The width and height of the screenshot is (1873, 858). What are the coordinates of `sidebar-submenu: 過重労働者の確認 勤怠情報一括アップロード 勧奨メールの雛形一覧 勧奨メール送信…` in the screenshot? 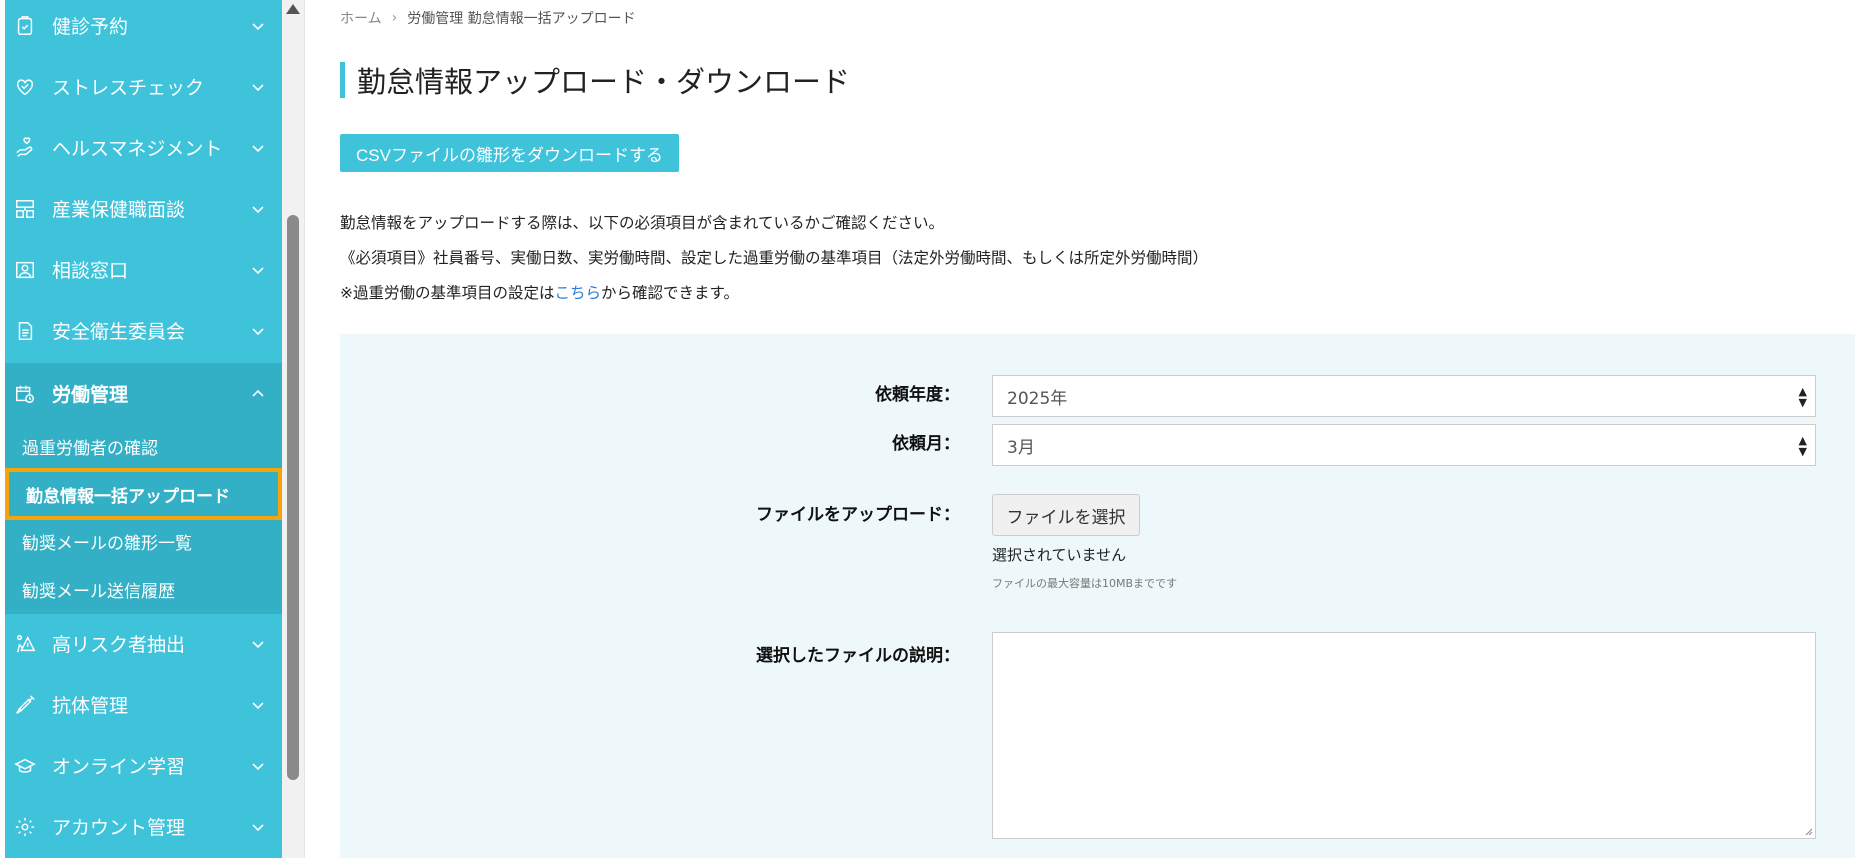 It's located at (143, 519).